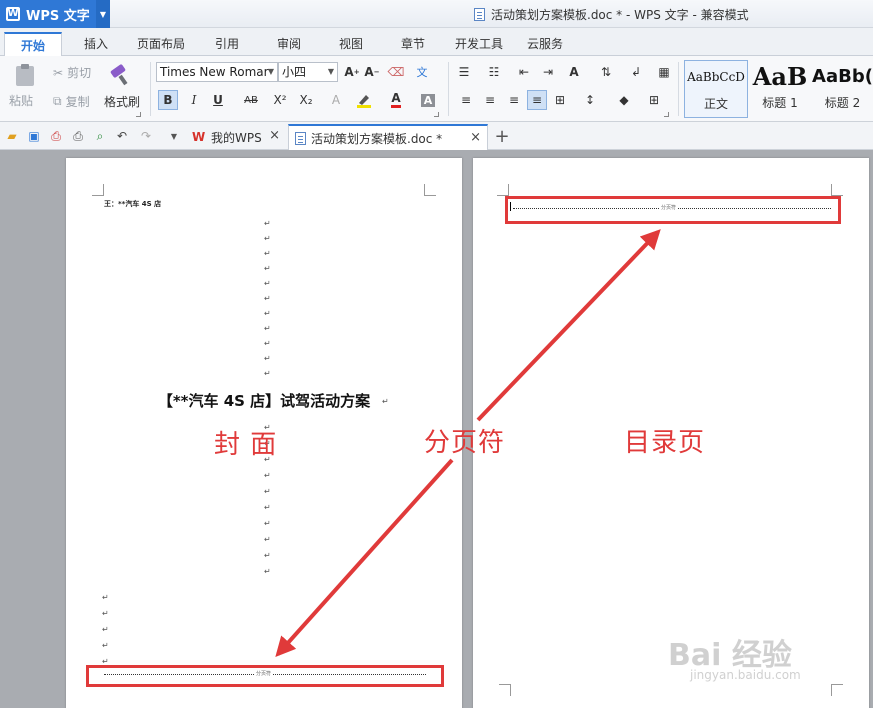  I want to click on annotation-cover: 封 面, so click(246, 445).